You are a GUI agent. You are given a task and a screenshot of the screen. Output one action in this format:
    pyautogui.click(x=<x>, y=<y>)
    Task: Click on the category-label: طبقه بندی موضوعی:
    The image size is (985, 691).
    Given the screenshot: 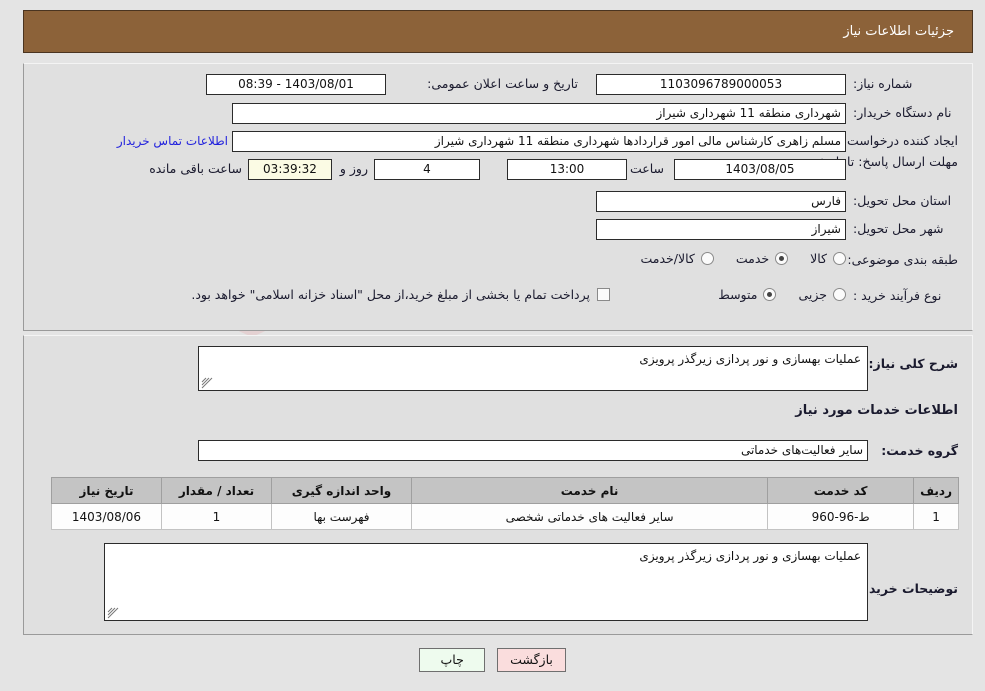 What is the action you would take?
    pyautogui.click(x=902, y=259)
    